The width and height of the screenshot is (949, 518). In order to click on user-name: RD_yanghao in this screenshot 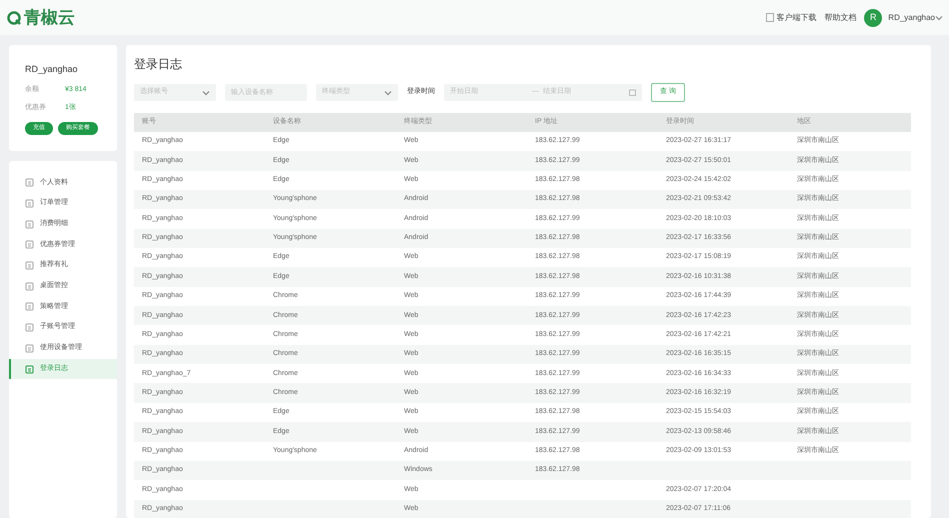, I will do `click(911, 18)`.